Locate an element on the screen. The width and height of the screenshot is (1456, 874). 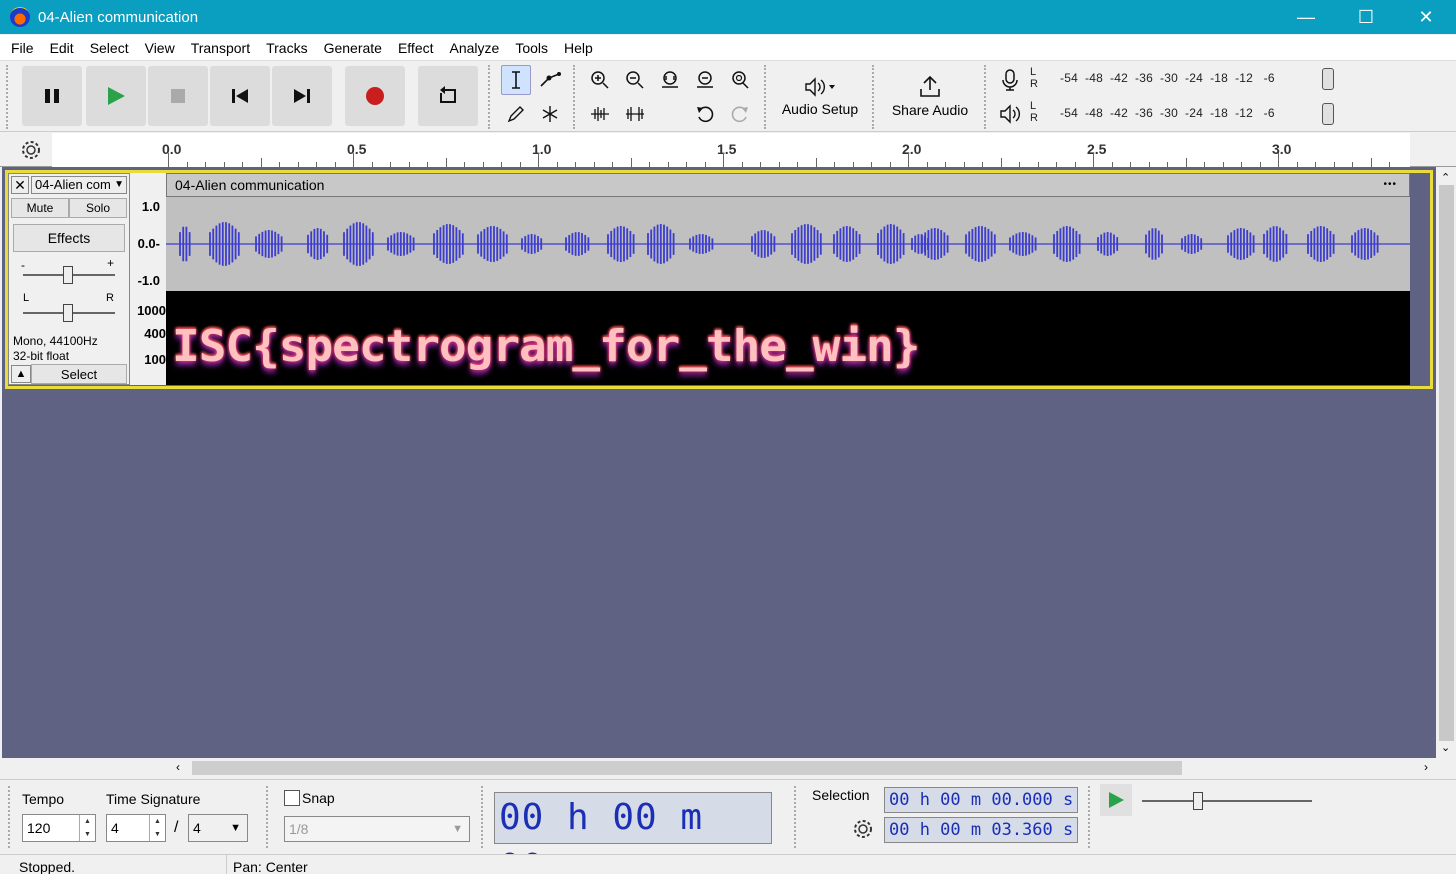
undo-button is located at coordinates (705, 114).